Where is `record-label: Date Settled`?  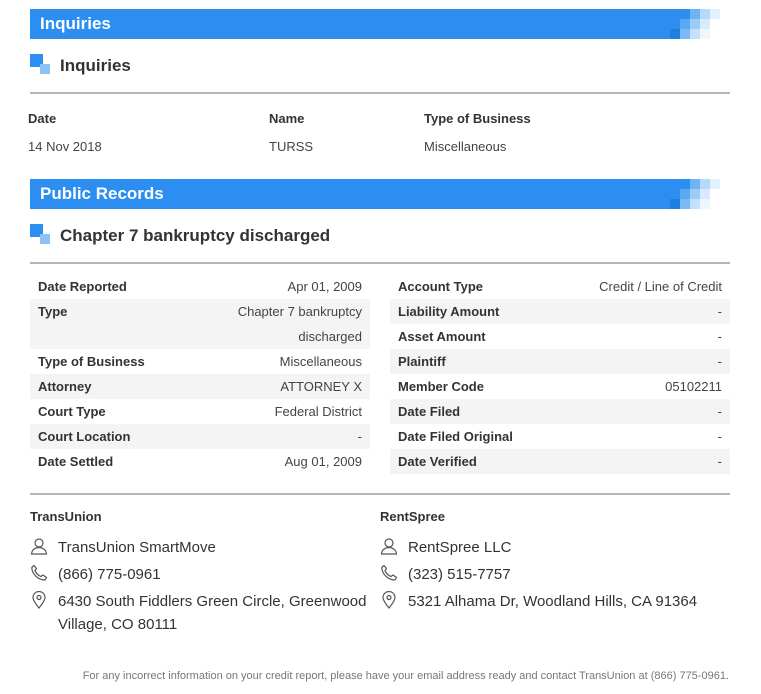
record-label: Date Settled is located at coordinates (76, 461).